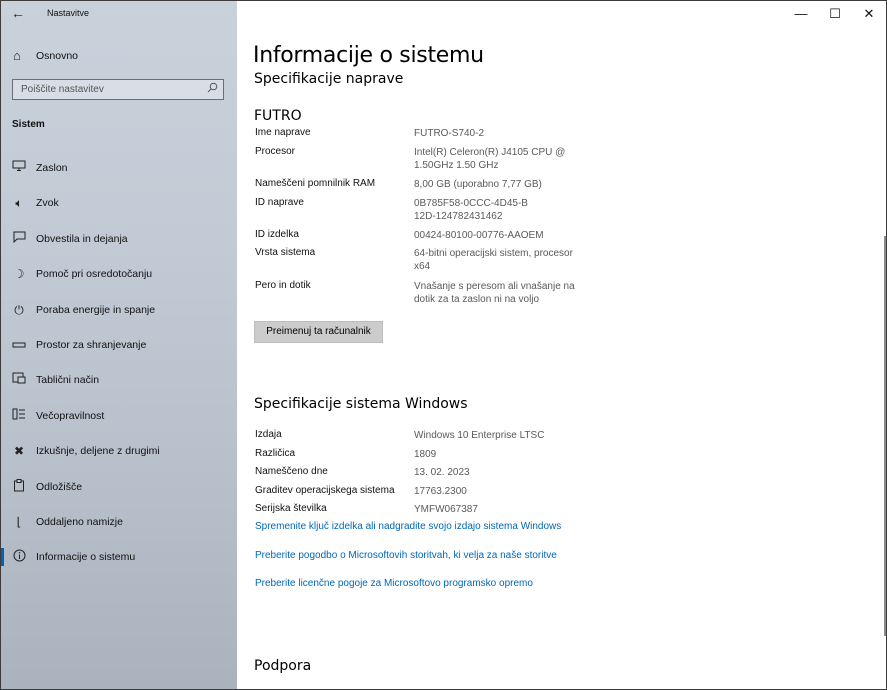 The width and height of the screenshot is (887, 690). Describe the element at coordinates (91, 345) in the screenshot. I see `sidebar-item-label: Prostor za shranjevanje` at that location.